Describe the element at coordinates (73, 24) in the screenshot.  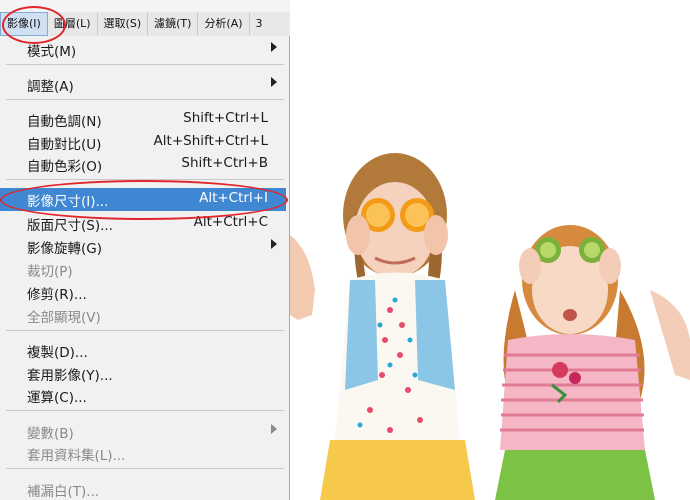
I see `menu-layer: 圖層(L)` at that location.